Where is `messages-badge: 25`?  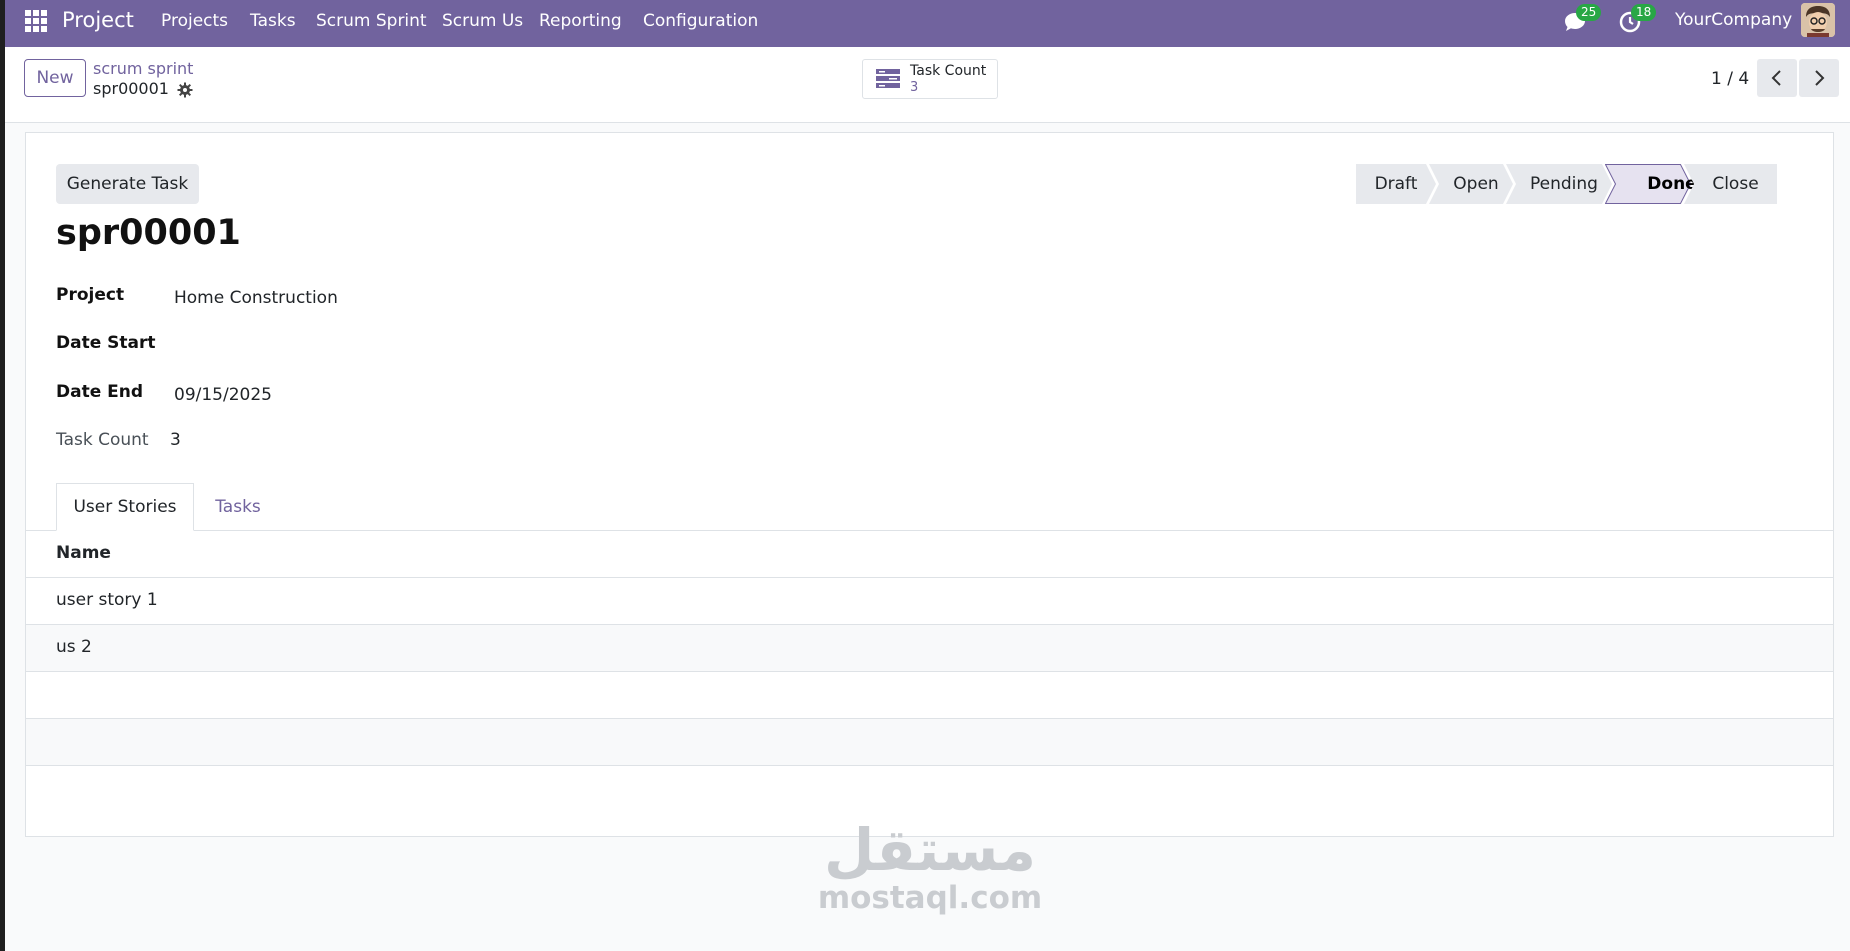
messages-badge: 25 is located at coordinates (1589, 12).